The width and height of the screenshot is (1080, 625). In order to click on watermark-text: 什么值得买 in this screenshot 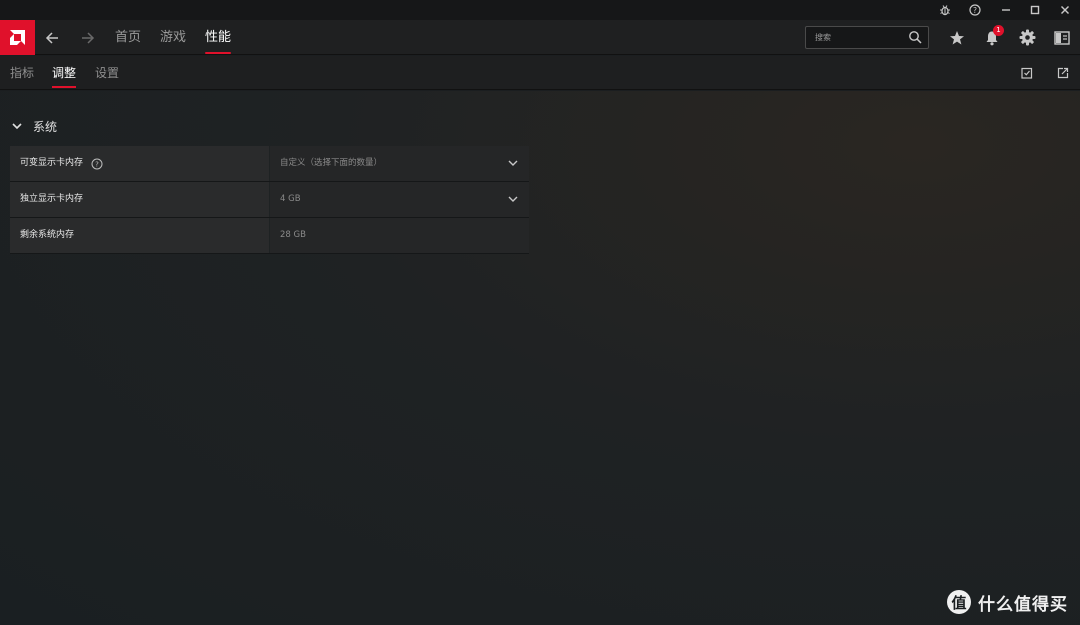, I will do `click(1023, 604)`.